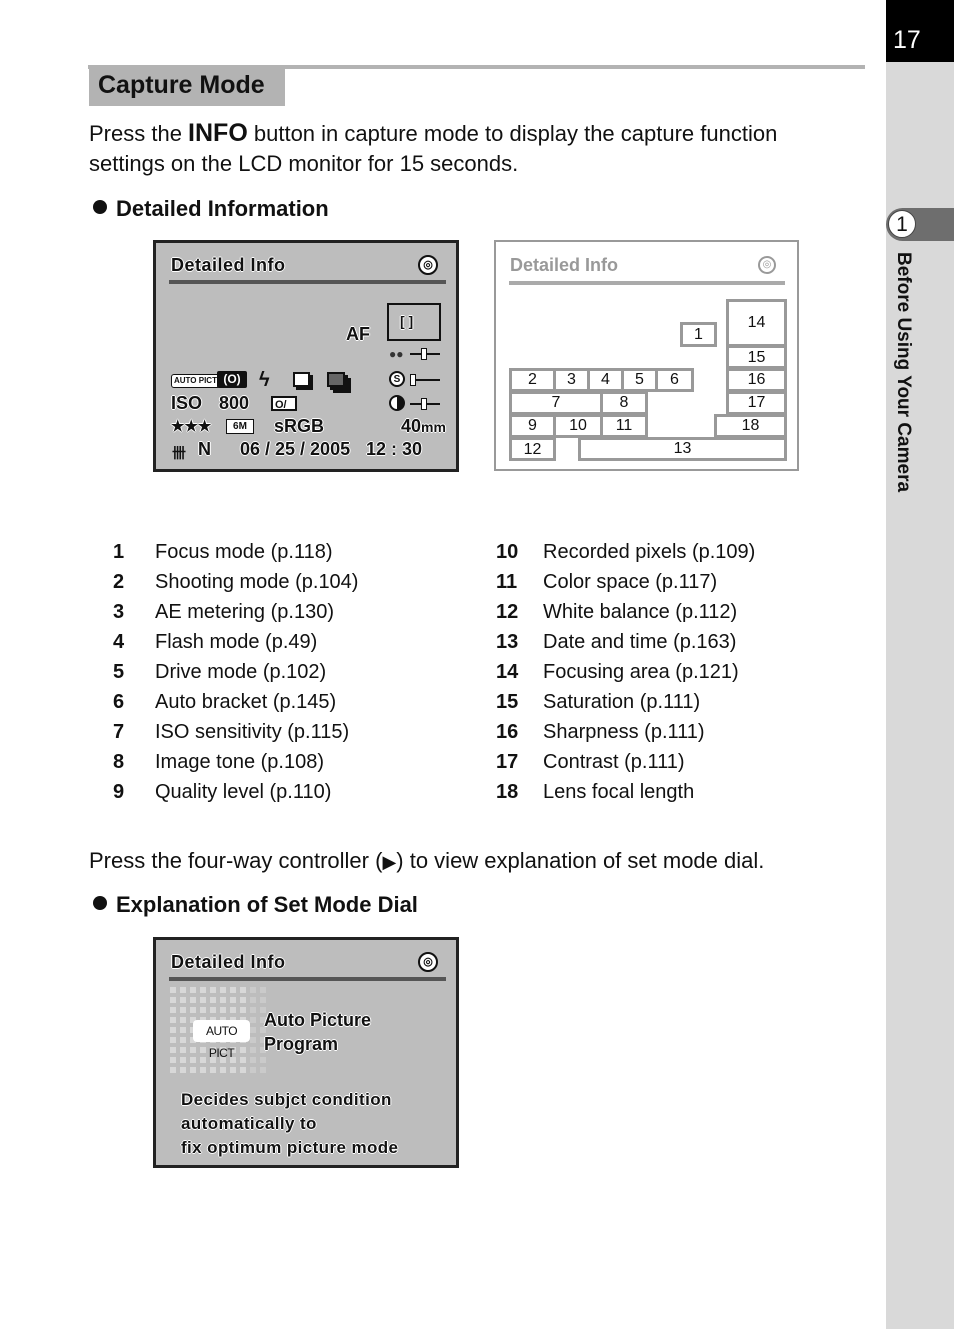 This screenshot has width=954, height=1329. I want to click on saturation-slider-knob, so click(424, 354).